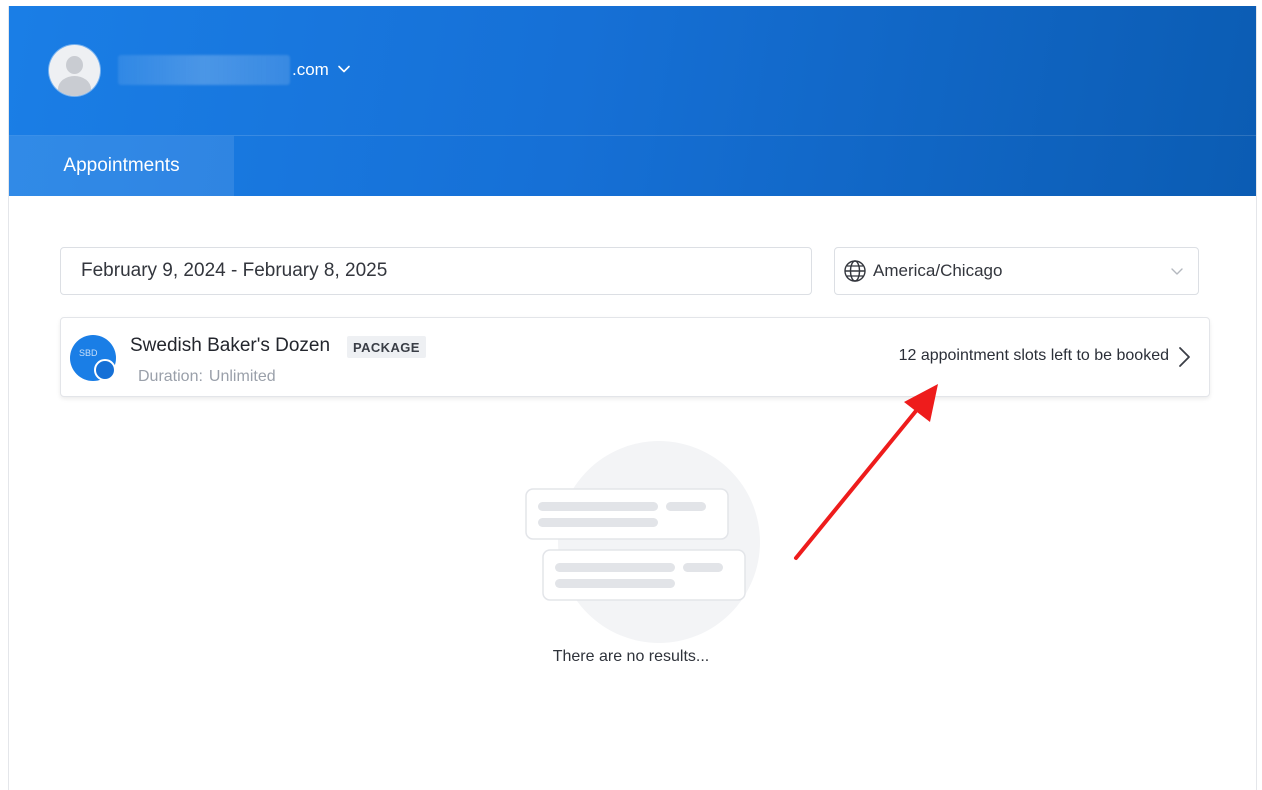 This screenshot has height=790, width=1262. Describe the element at coordinates (855, 271) in the screenshot. I see `globe-icon` at that location.